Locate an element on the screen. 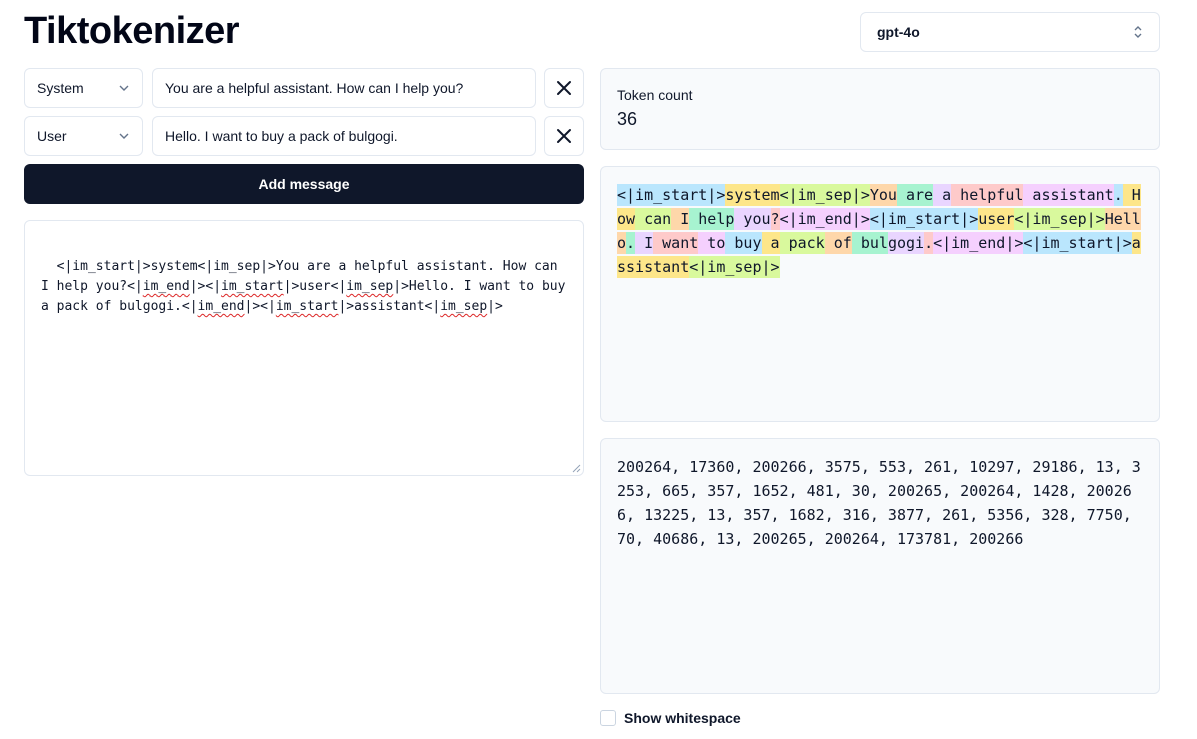 The height and width of the screenshot is (739, 1197). model-select-value: gpt-4o is located at coordinates (898, 32).